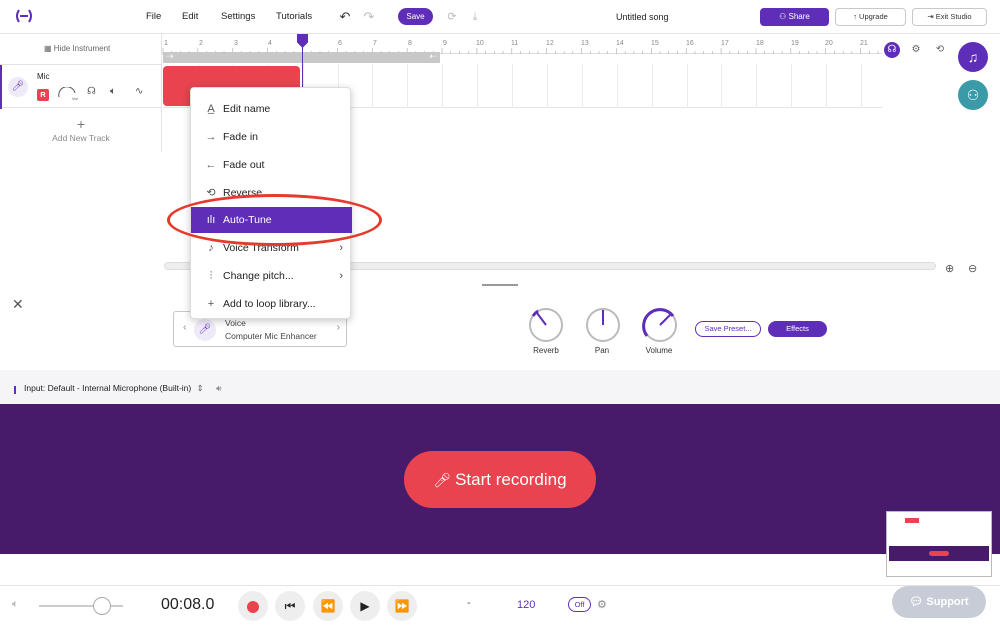 This screenshot has width=1000, height=625. What do you see at coordinates (81, 124) in the screenshot?
I see `plus-icon: +` at bounding box center [81, 124].